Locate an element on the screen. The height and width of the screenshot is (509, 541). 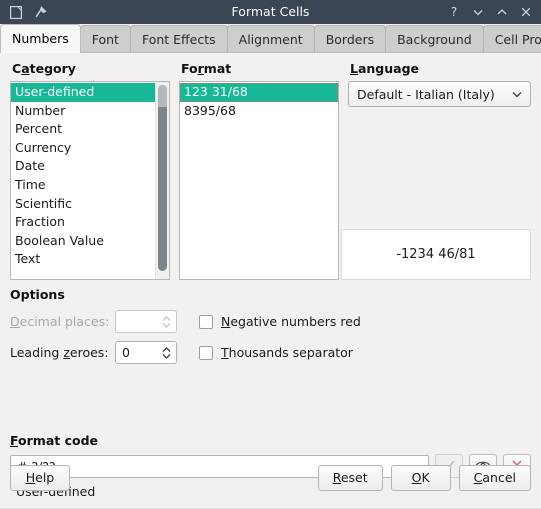
category-scrollbar-thumb is located at coordinates (162, 178).